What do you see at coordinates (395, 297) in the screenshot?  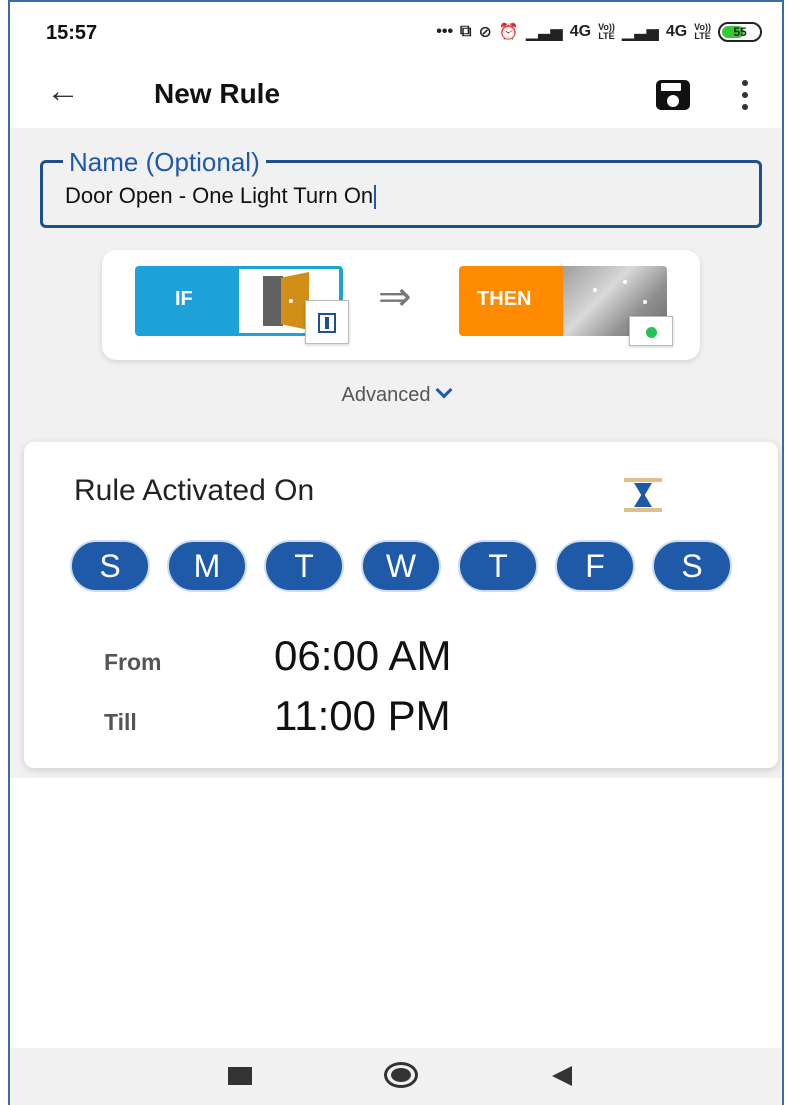 I see `then-arrow-icon: ⇒` at bounding box center [395, 297].